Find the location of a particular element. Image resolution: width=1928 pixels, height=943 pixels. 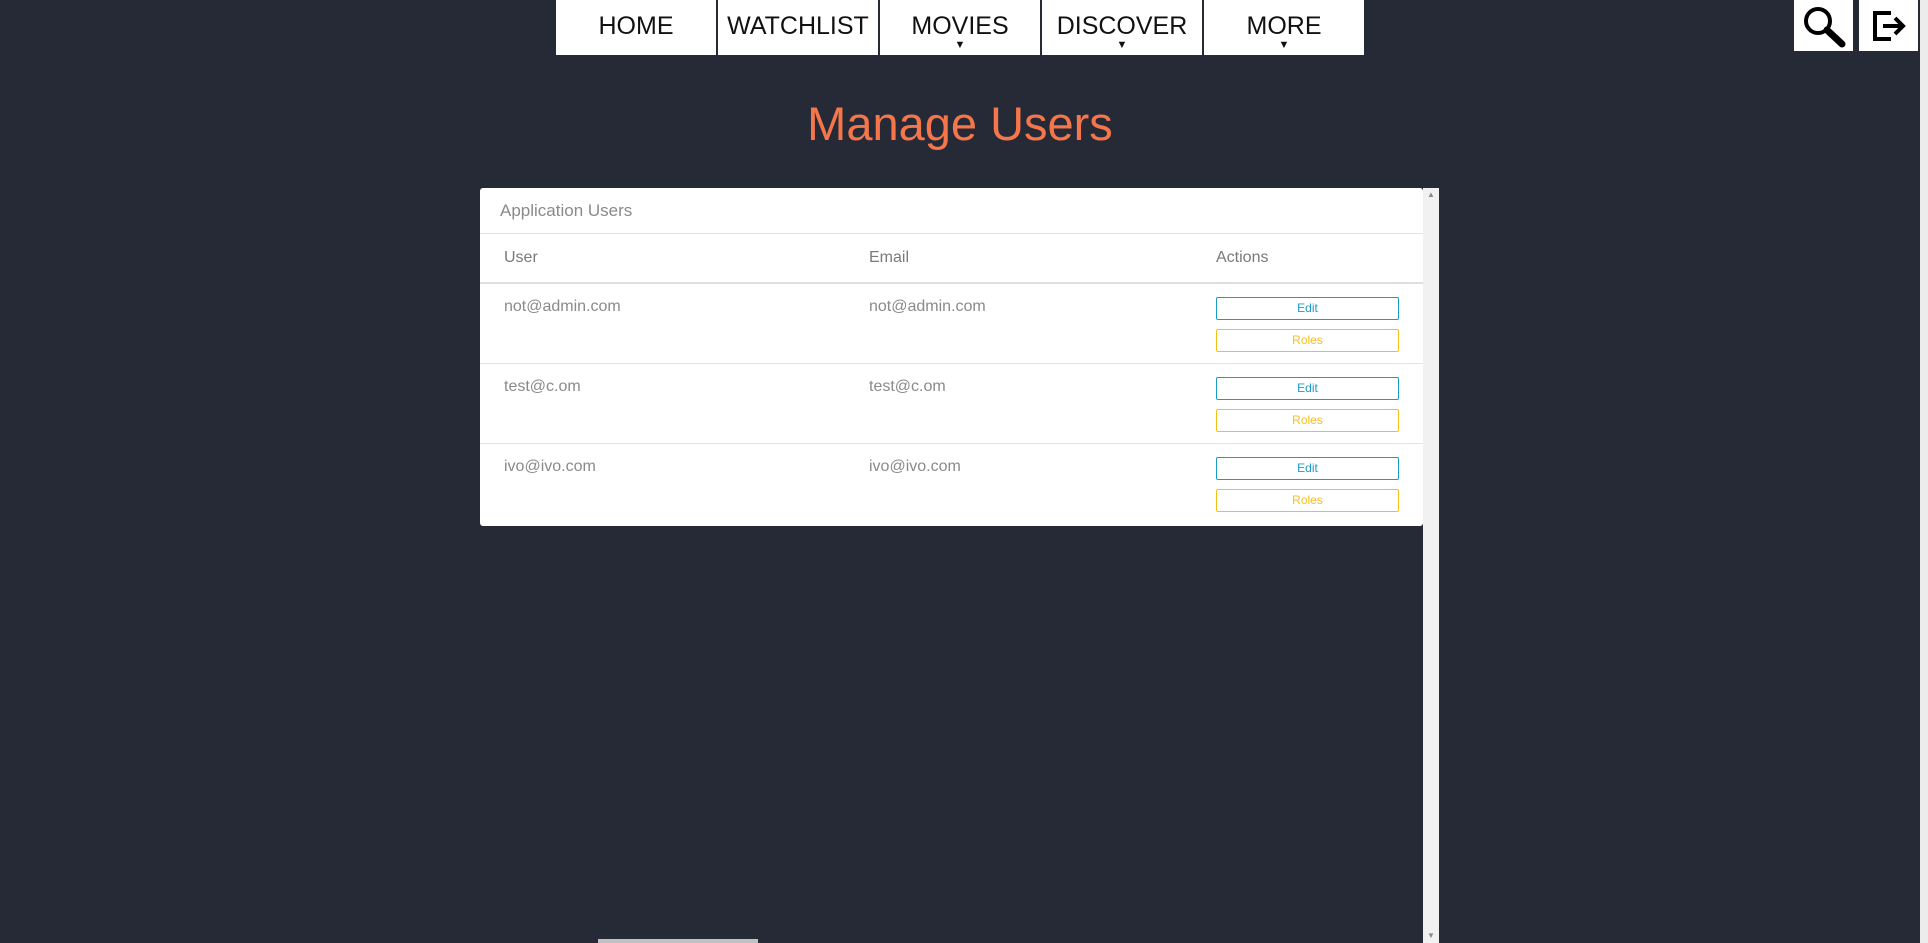

email-cell: not@admin.com is located at coordinates (1018, 323).